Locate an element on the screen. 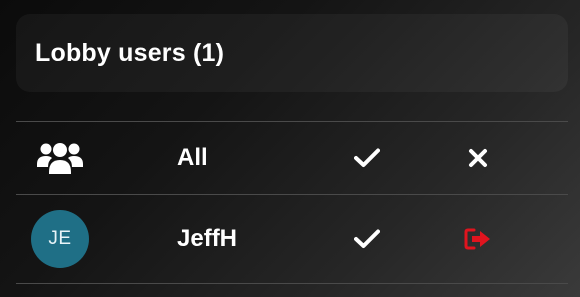 This screenshot has width=580, height=297. row-name: All is located at coordinates (192, 157).